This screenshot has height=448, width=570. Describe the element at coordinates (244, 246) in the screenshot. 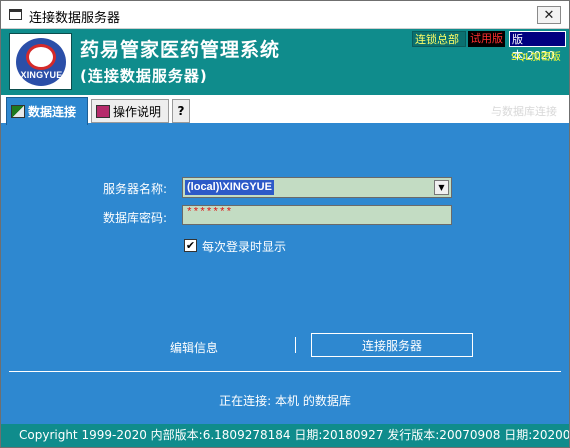

I see `show-each-login-label: 每次登录时显示` at that location.